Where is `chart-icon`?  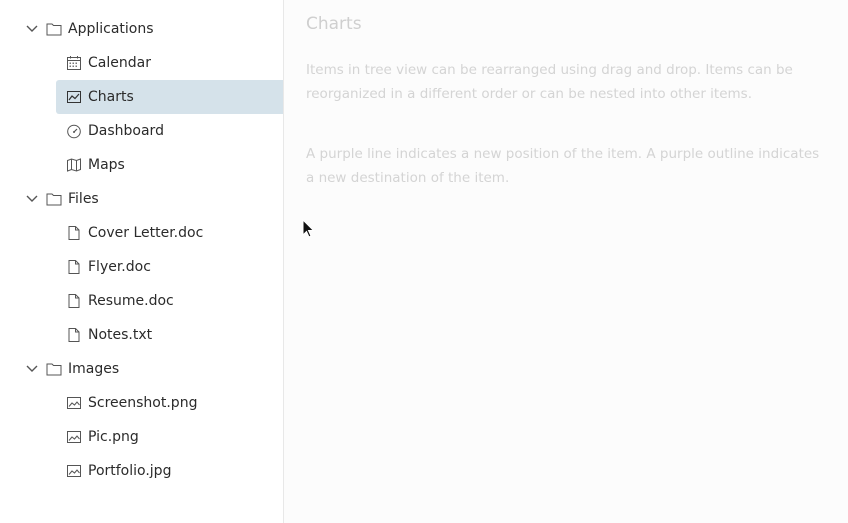
chart-icon is located at coordinates (74, 97).